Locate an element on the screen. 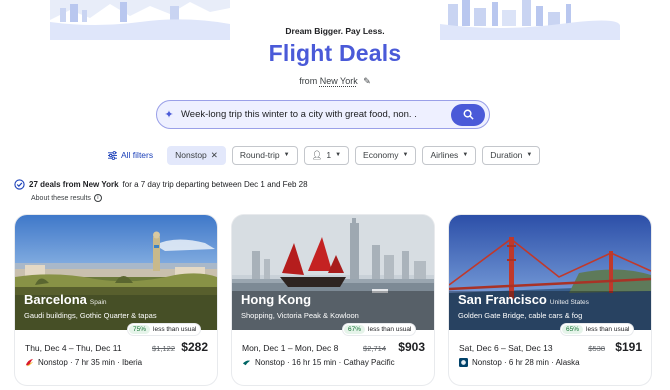 The height and width of the screenshot is (390, 670). destination-highlights: Gaudi buildings, Gothic Quarter & tapas is located at coordinates (90, 315).